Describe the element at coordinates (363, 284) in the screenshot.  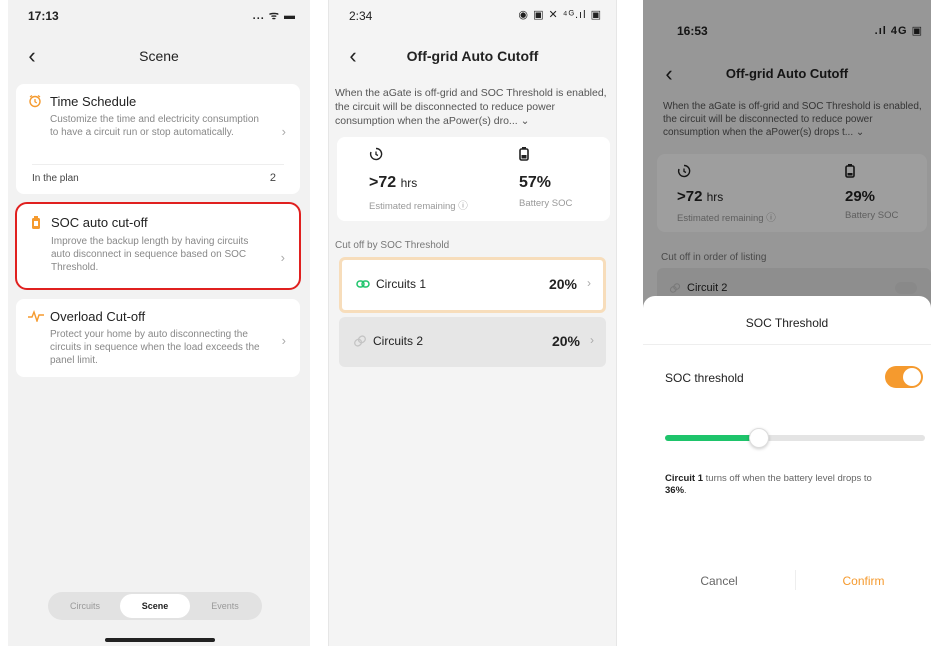
I see `link-icon` at that location.